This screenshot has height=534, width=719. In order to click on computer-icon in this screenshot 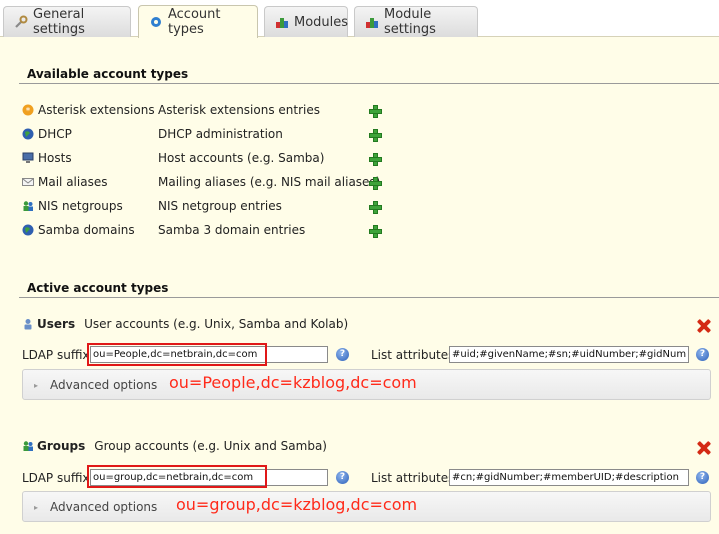, I will do `click(28, 158)`.